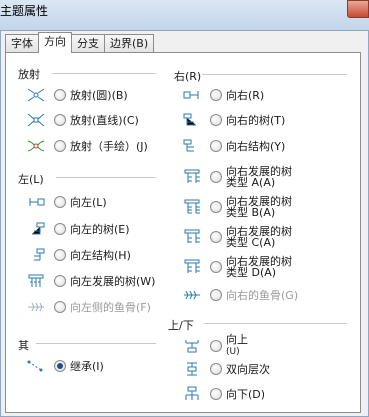 The width and height of the screenshot is (369, 417). What do you see at coordinates (36, 307) in the screenshot?
I see `left-fishbone-icon` at bounding box center [36, 307].